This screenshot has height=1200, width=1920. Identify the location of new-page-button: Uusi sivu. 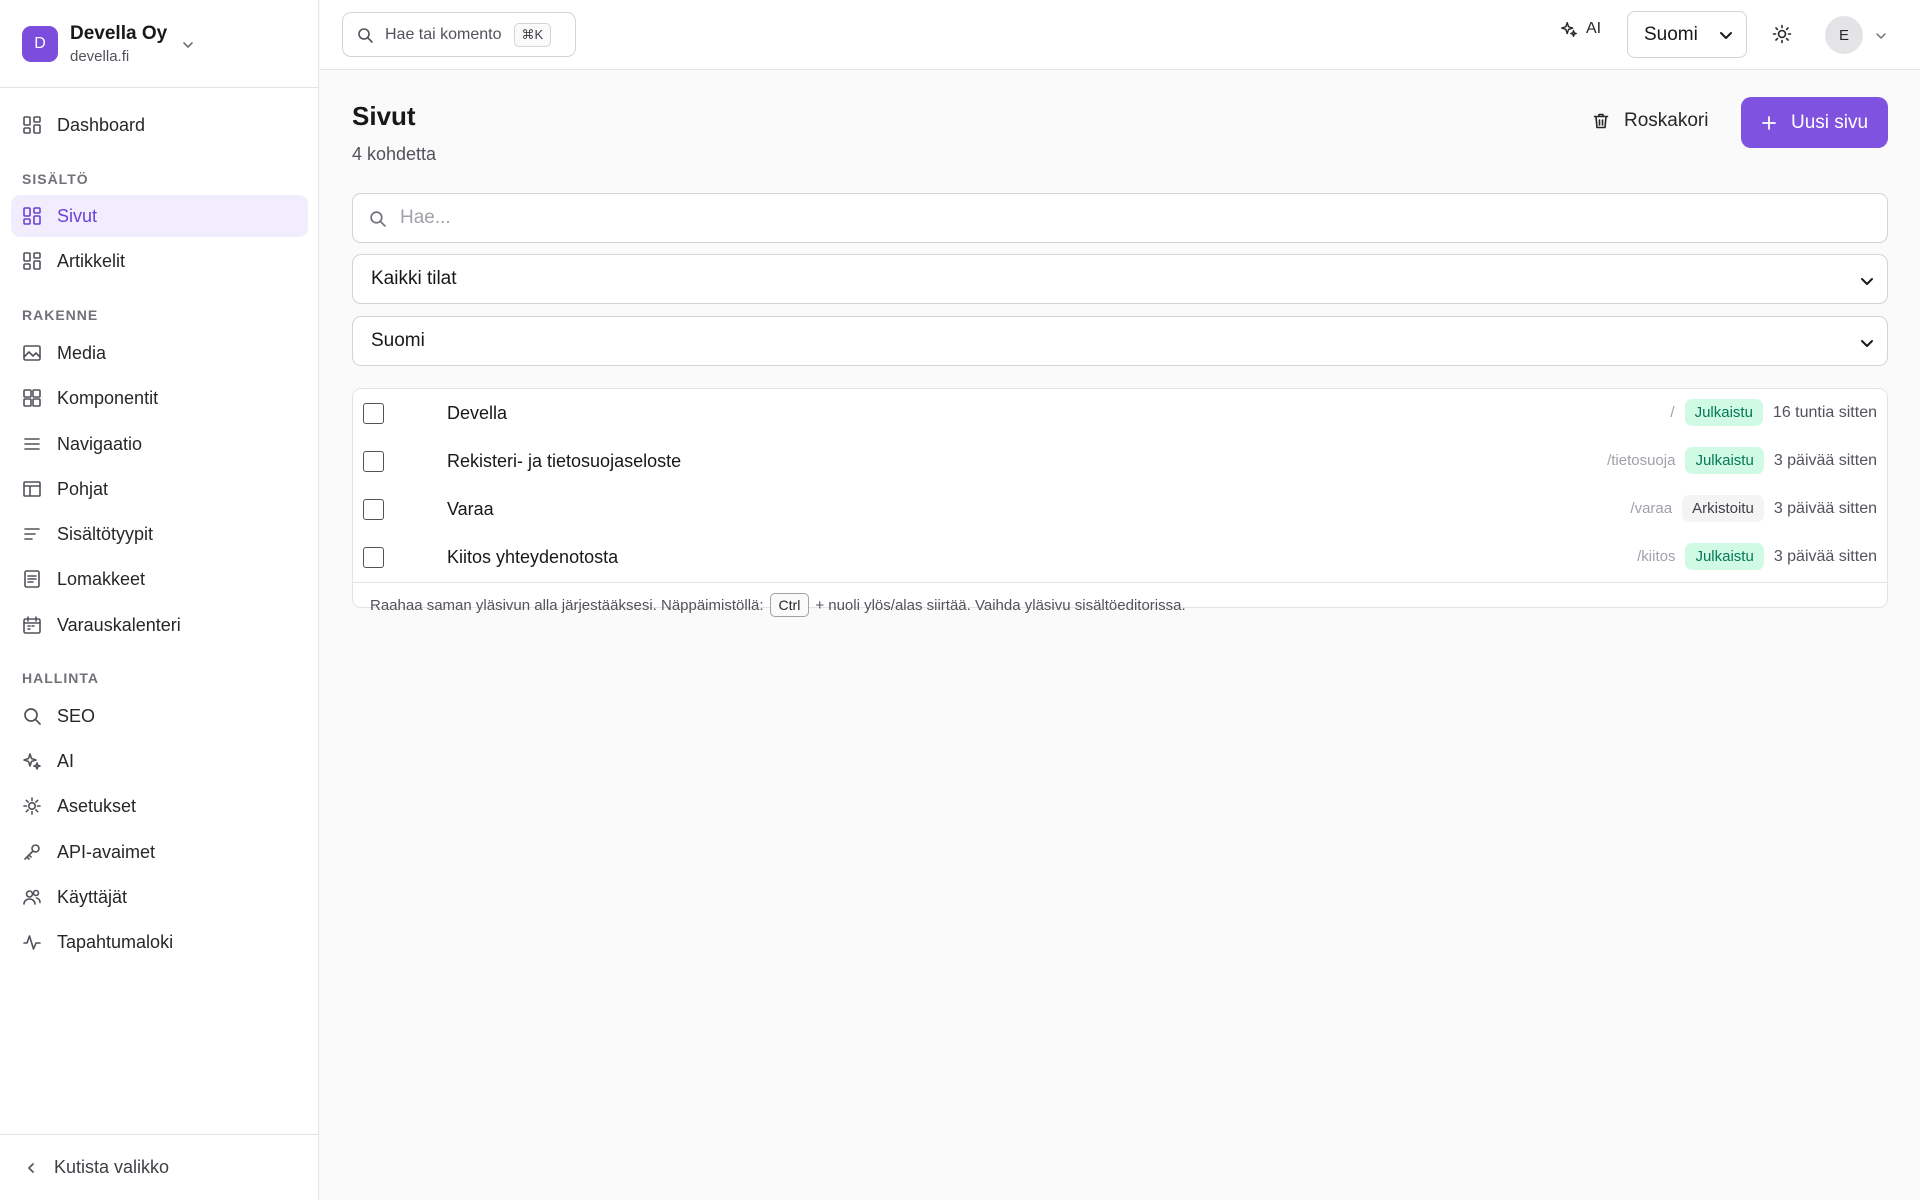
(1814, 122).